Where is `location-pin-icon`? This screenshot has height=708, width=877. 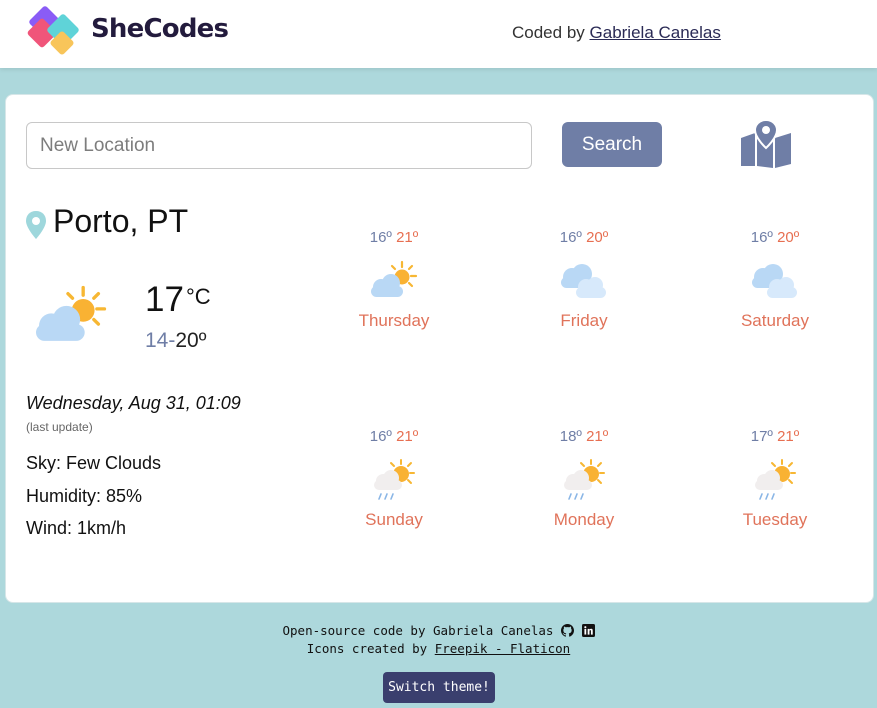 location-pin-icon is located at coordinates (36, 225).